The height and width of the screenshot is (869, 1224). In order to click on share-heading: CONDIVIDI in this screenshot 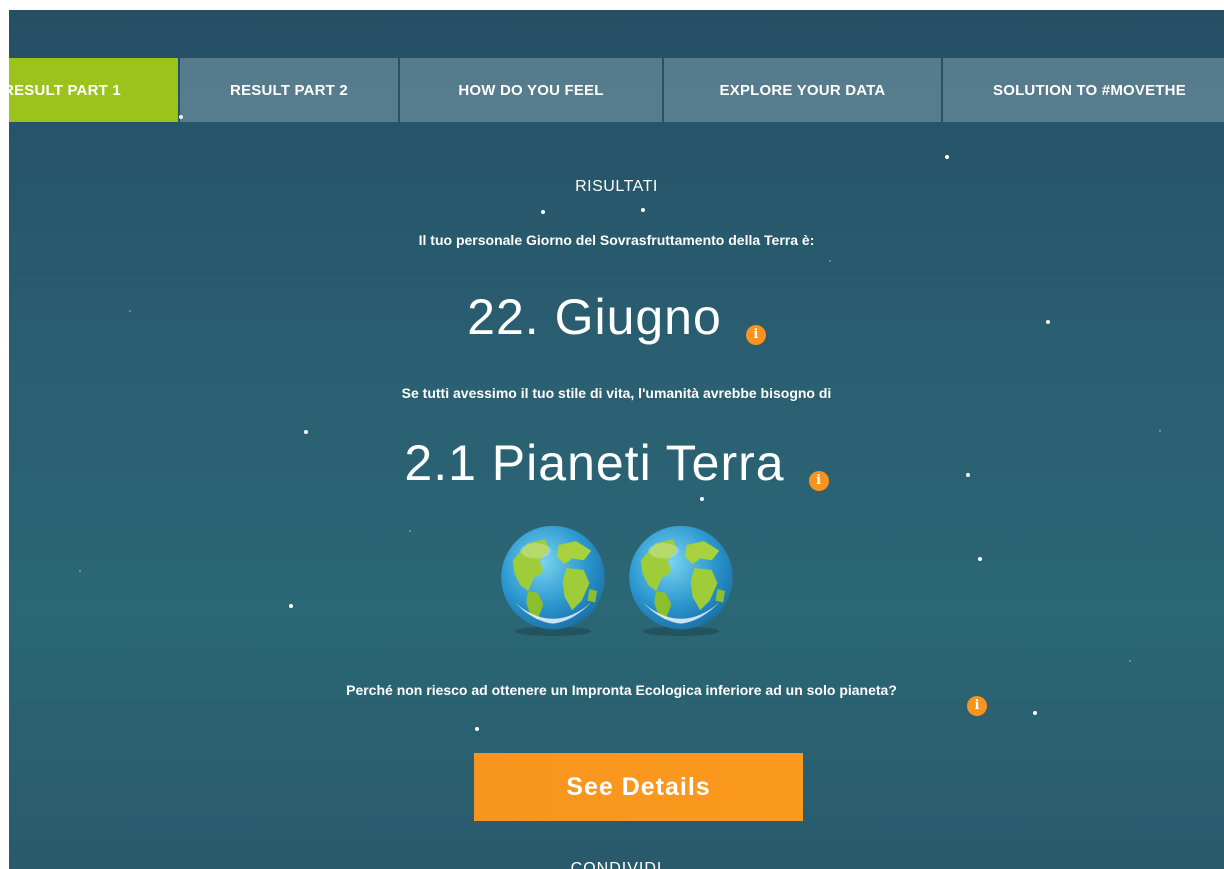, I will do `click(616, 864)`.